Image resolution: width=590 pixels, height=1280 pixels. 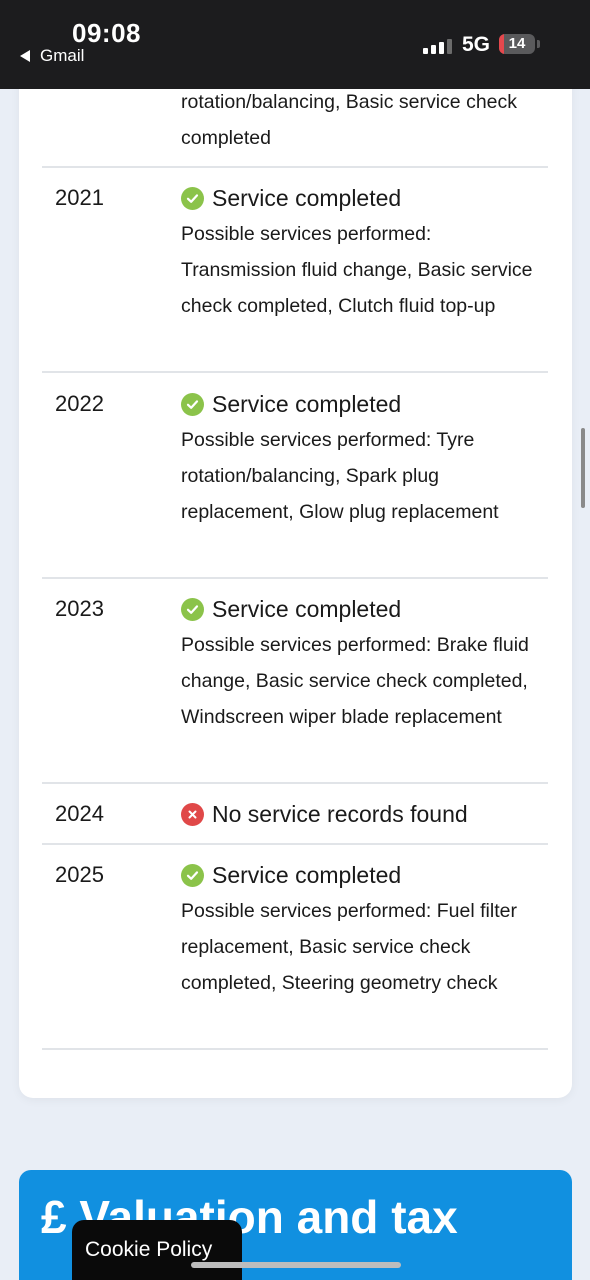 What do you see at coordinates (79, 197) in the screenshot?
I see `service-year: 2021` at bounding box center [79, 197].